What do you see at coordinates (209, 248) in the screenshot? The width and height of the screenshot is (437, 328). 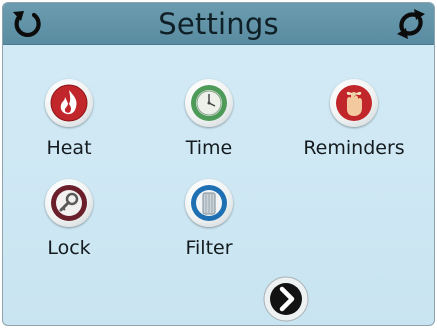 I see `filter-label: Filter` at bounding box center [209, 248].